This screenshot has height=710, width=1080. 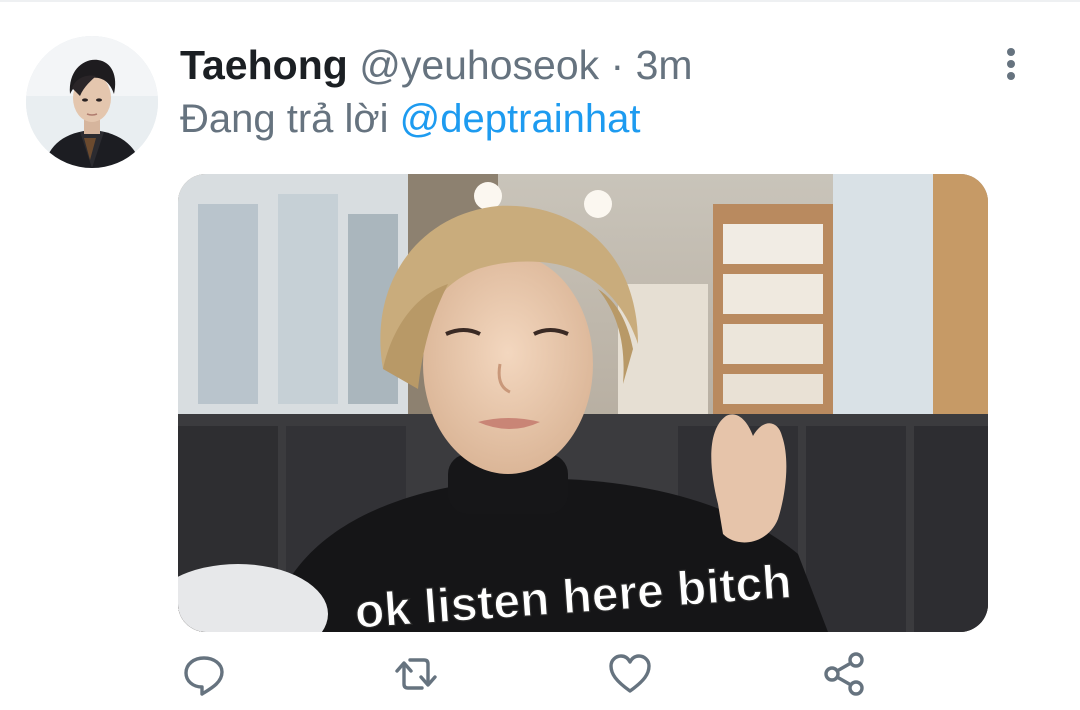 I want to click on share-icon, so click(x=844, y=674).